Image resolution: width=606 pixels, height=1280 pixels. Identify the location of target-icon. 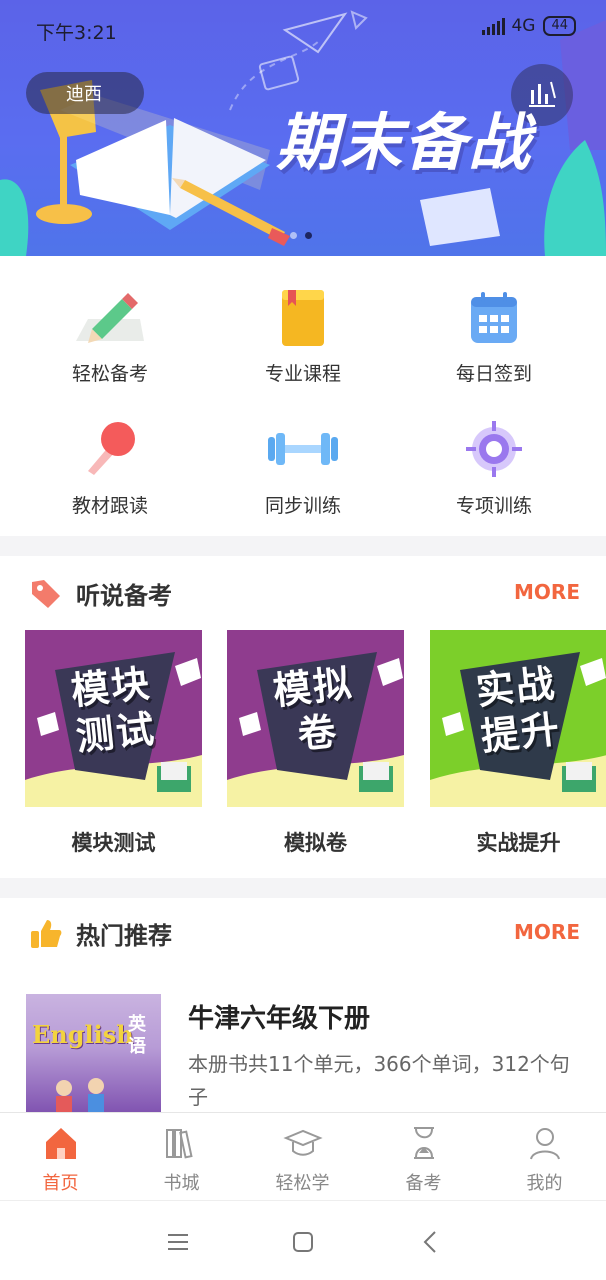
(494, 448).